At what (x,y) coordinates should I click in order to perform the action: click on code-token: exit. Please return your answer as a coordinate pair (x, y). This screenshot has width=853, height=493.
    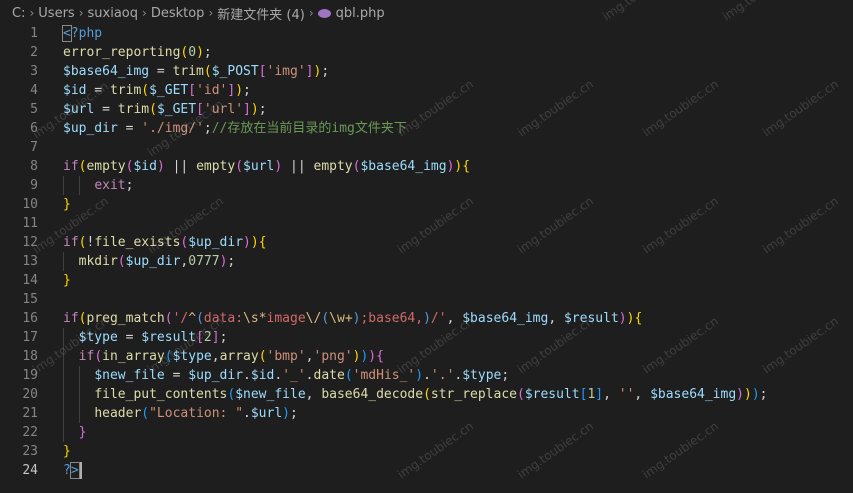
    Looking at the image, I should click on (110, 185).